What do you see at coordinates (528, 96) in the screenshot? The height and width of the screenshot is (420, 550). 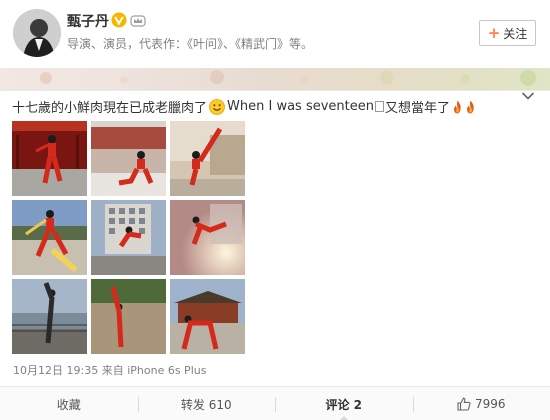 I see `chevron-down-icon` at bounding box center [528, 96].